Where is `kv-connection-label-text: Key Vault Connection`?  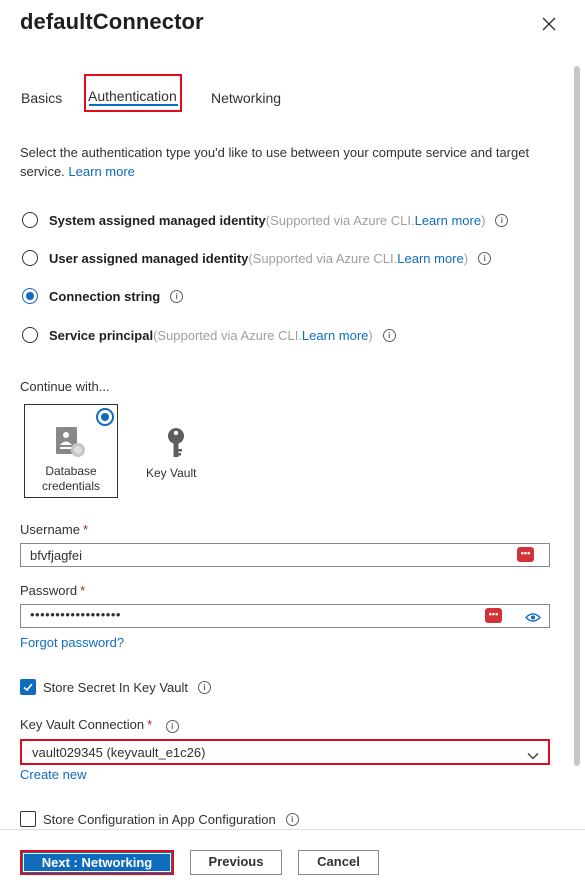
kv-connection-label-text: Key Vault Connection is located at coordinates (82, 724).